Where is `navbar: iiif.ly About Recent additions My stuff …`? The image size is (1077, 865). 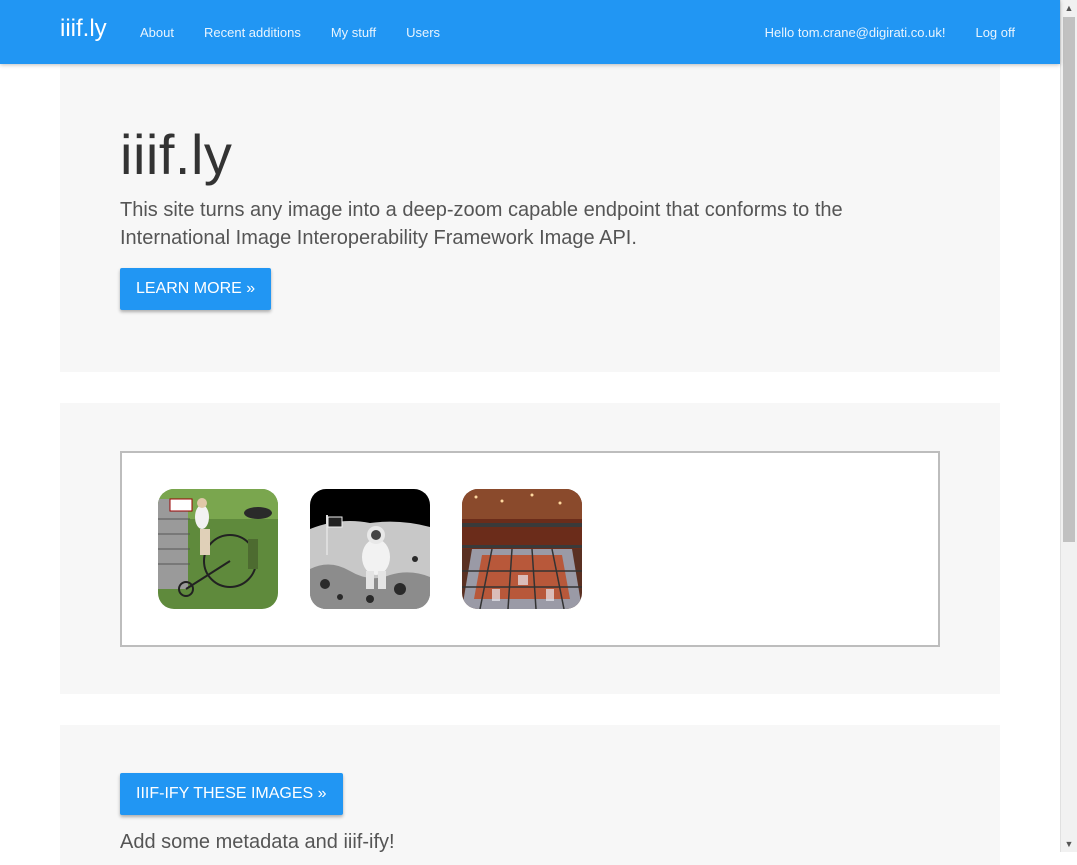
navbar: iiif.ly About Recent additions My stuff … is located at coordinates (530, 32).